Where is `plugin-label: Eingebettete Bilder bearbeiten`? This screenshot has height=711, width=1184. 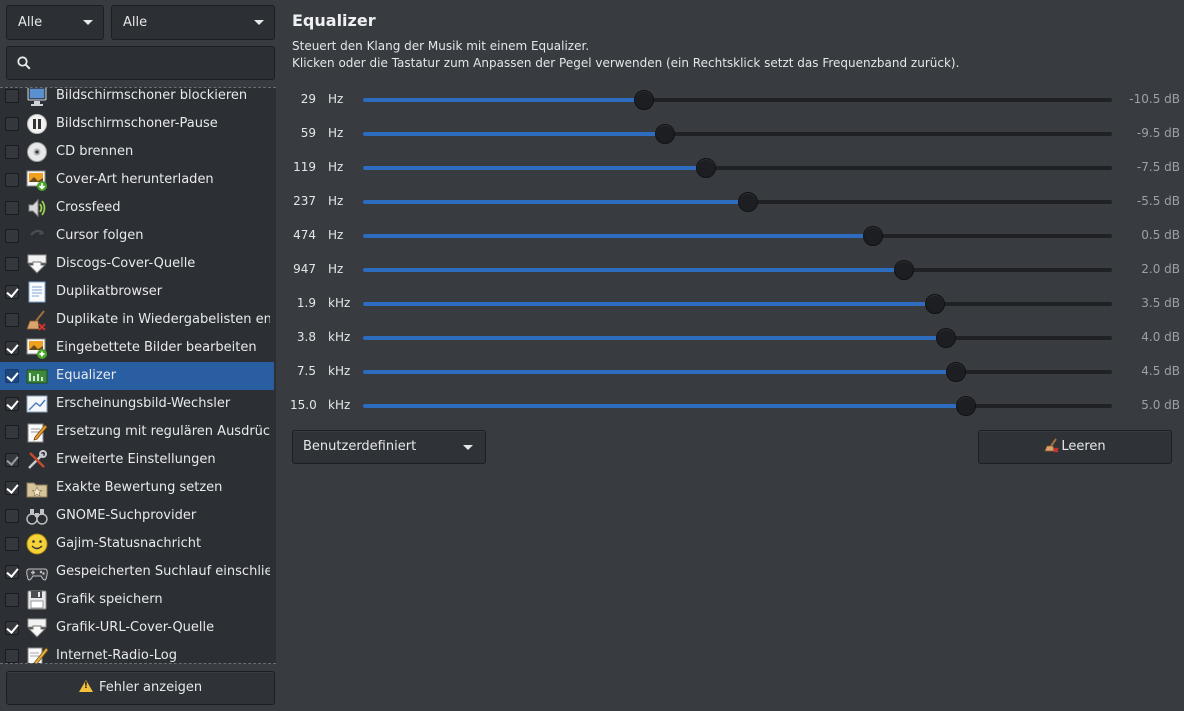 plugin-label: Eingebettete Bilder bearbeiten is located at coordinates (156, 347).